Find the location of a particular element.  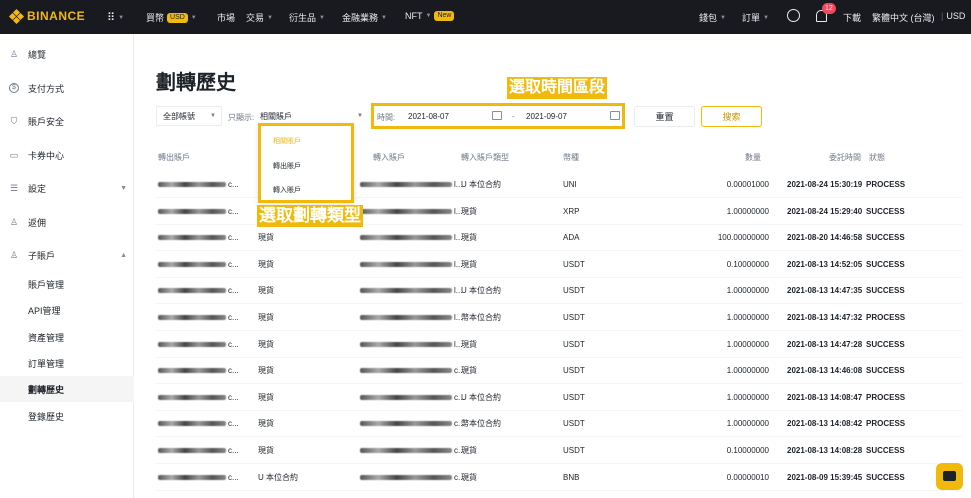

dropdown-option-incoming: 轉入賬戶 is located at coordinates (287, 190).